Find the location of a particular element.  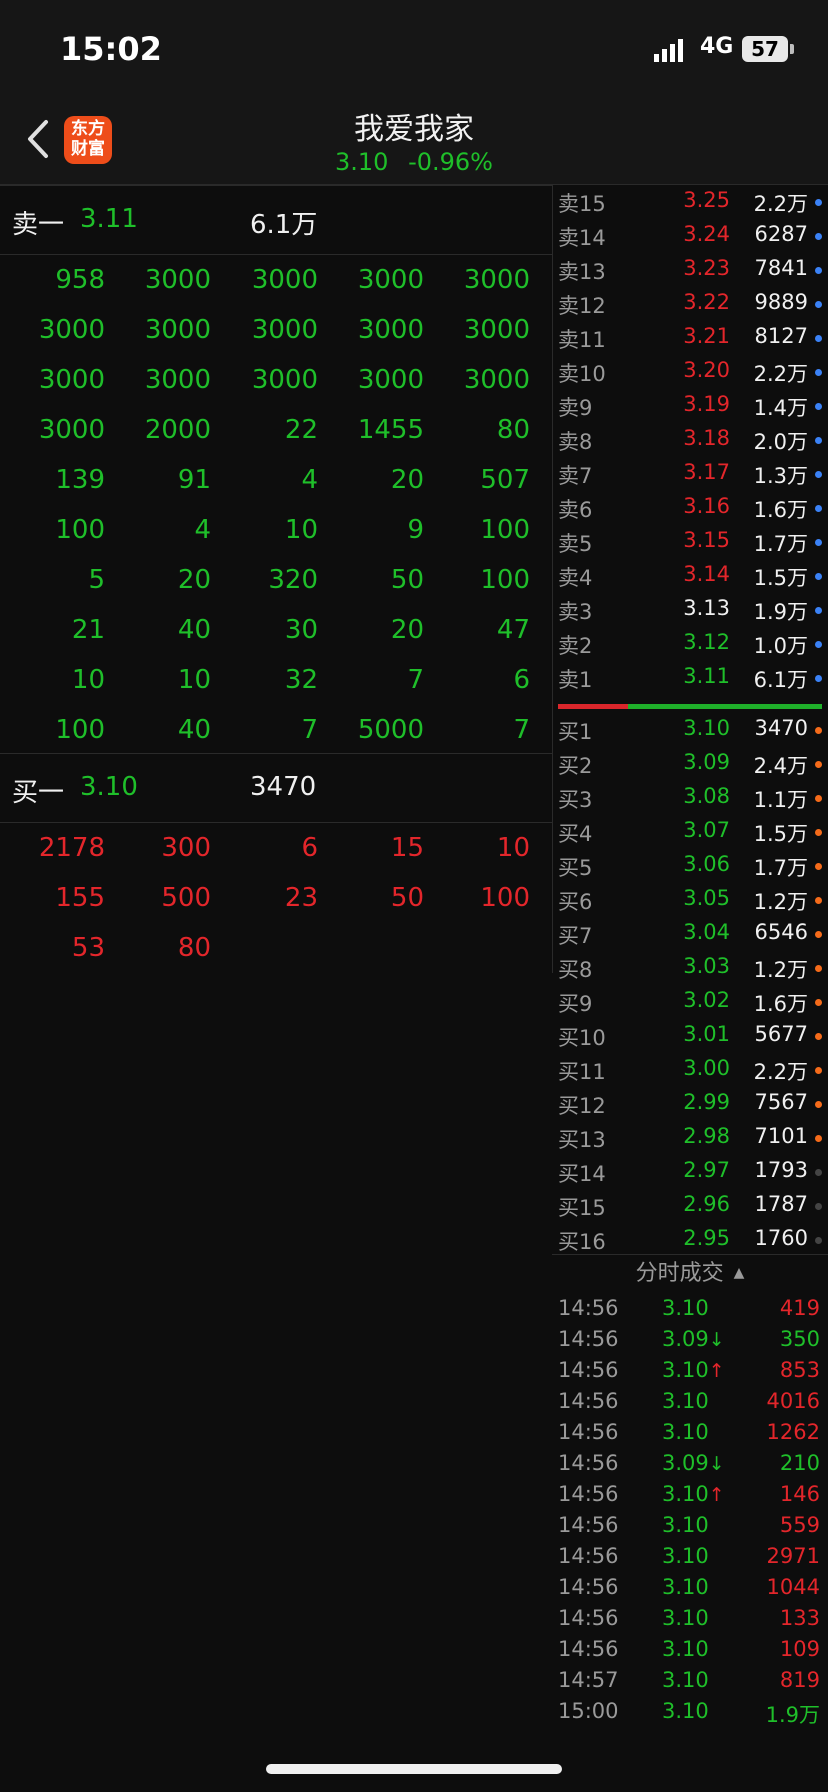

buy-level-row: 买8 3.03 1.2万 is located at coordinates (690, 968).